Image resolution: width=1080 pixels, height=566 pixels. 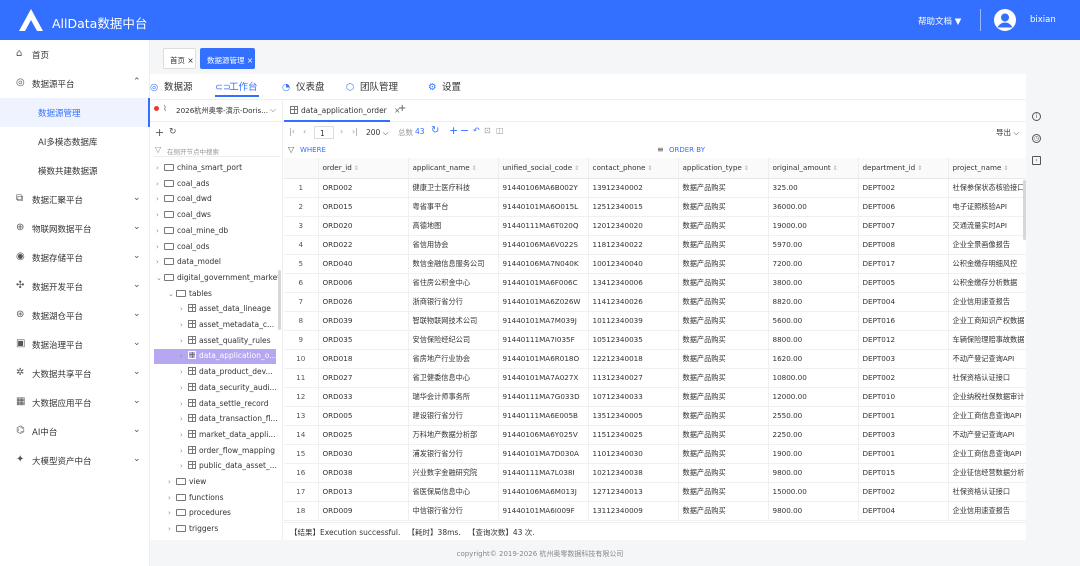 I want to click on table-cell: 91440101MA7D030A, so click(x=543, y=454).